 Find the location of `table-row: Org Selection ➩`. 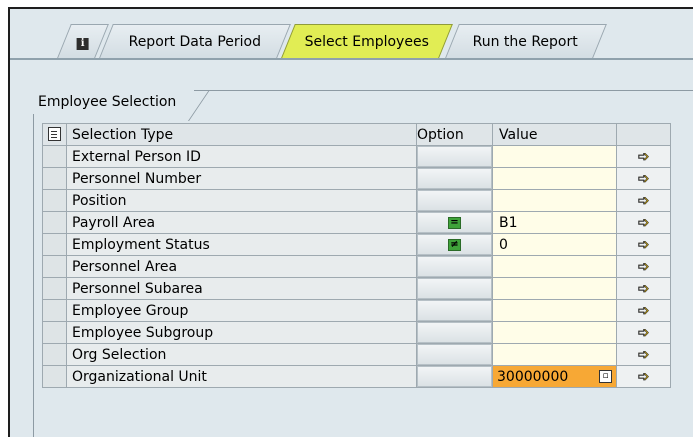

table-row: Org Selection ➩ is located at coordinates (356, 354).